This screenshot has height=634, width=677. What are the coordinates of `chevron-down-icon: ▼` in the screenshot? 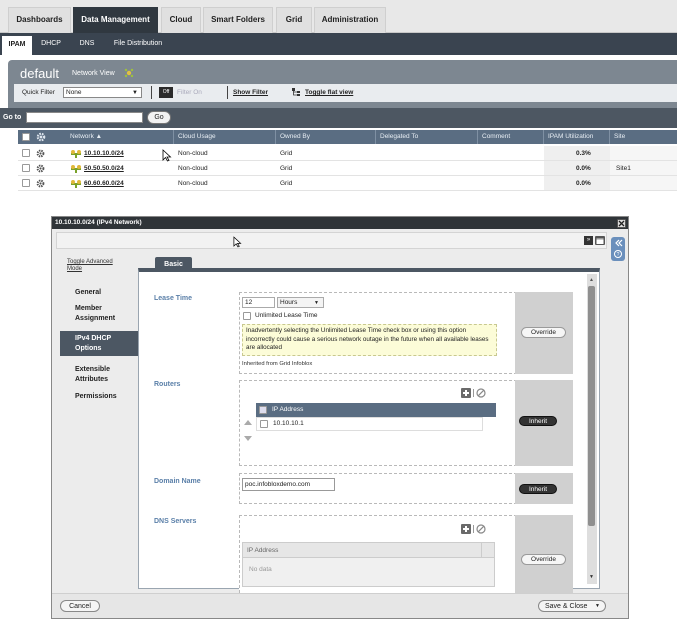 It's located at (597, 606).